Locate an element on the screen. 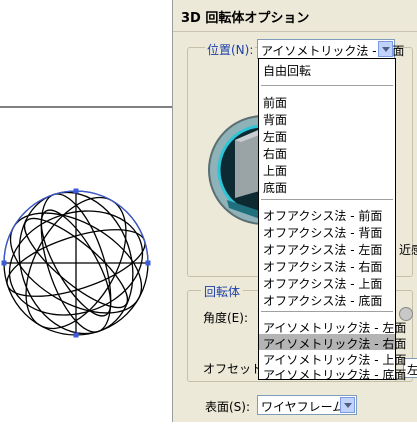 The height and width of the screenshot is (425, 417). dropdown-item: 右面 is located at coordinates (327, 152).